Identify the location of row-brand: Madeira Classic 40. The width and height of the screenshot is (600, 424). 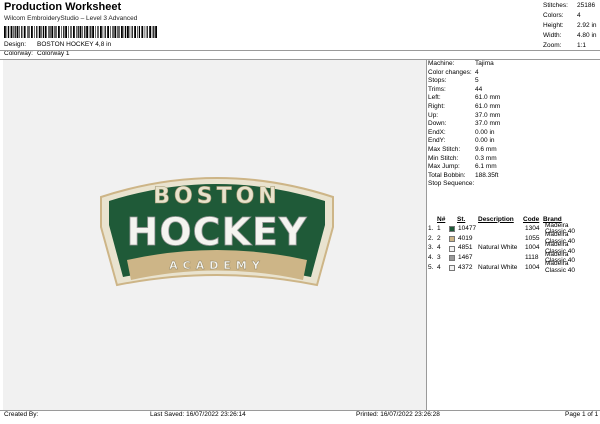
(560, 267).